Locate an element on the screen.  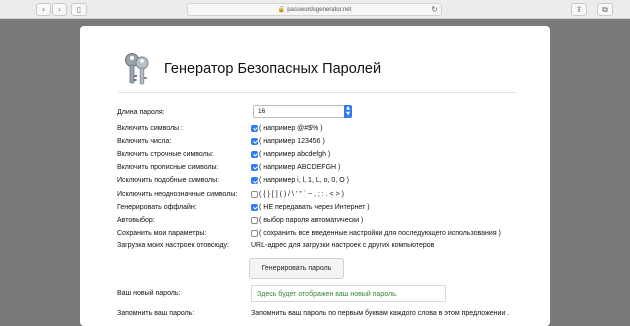
checkbox-generate-offline is located at coordinates (254, 207).